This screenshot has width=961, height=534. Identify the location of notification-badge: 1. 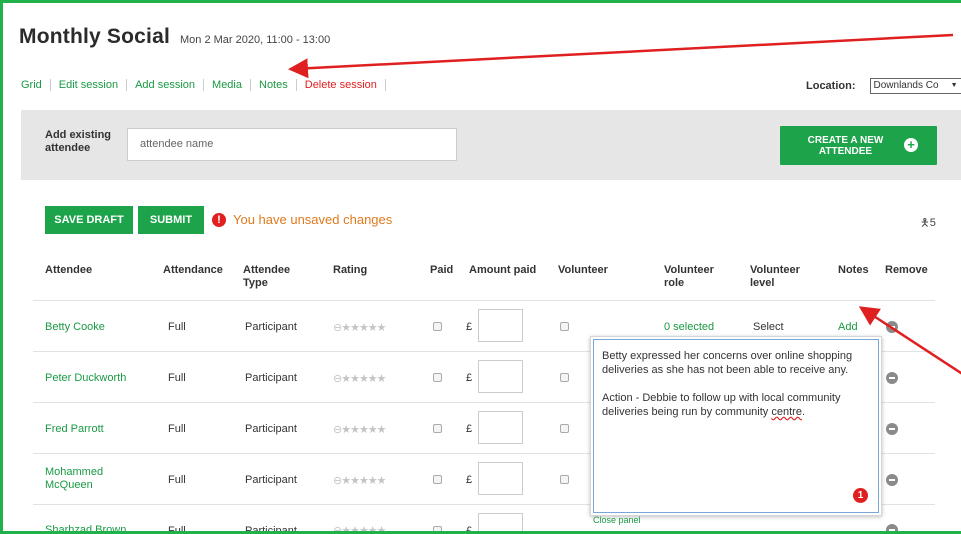
(860, 495).